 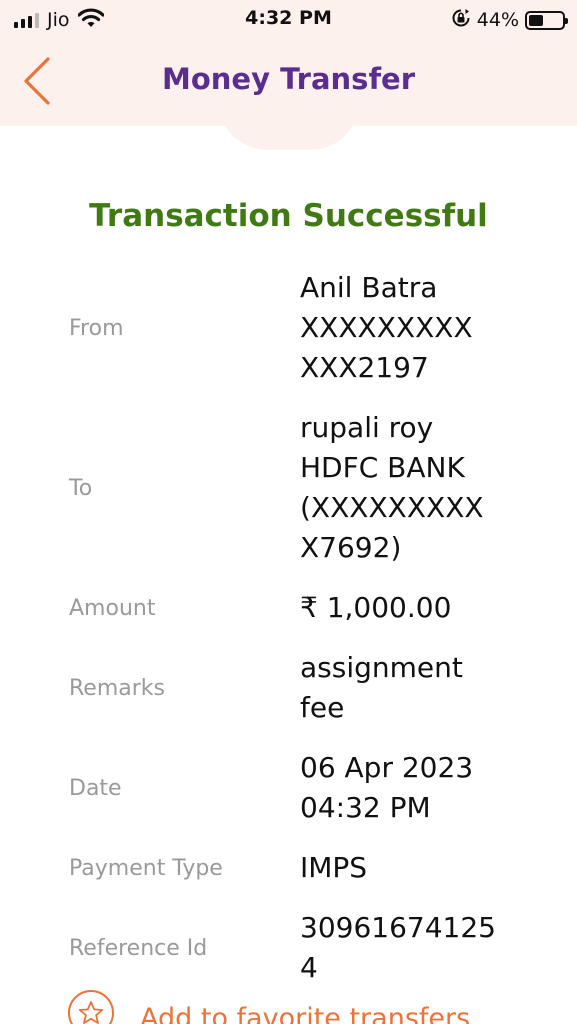 What do you see at coordinates (81, 488) in the screenshot?
I see `to-label: To` at bounding box center [81, 488].